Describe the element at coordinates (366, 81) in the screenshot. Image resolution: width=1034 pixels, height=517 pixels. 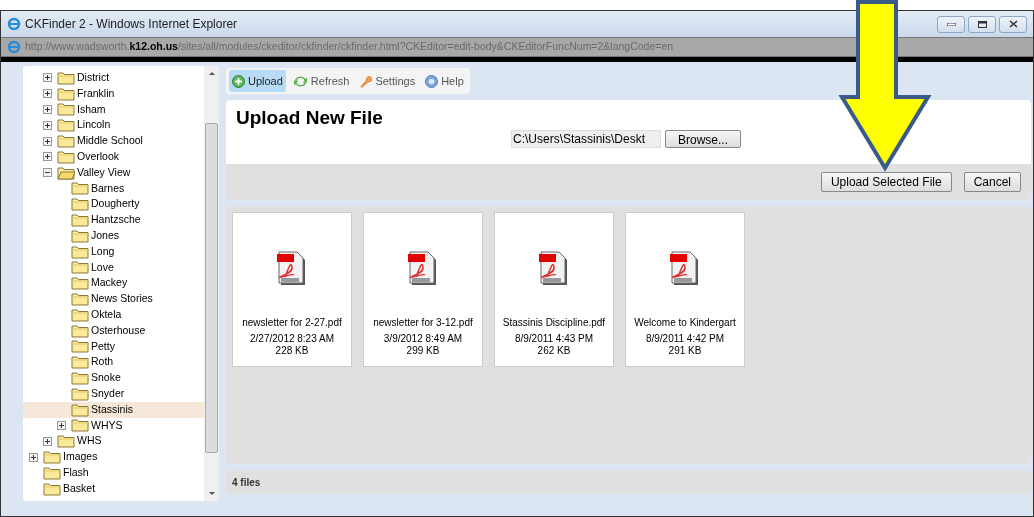
I see `wrench-icon` at that location.